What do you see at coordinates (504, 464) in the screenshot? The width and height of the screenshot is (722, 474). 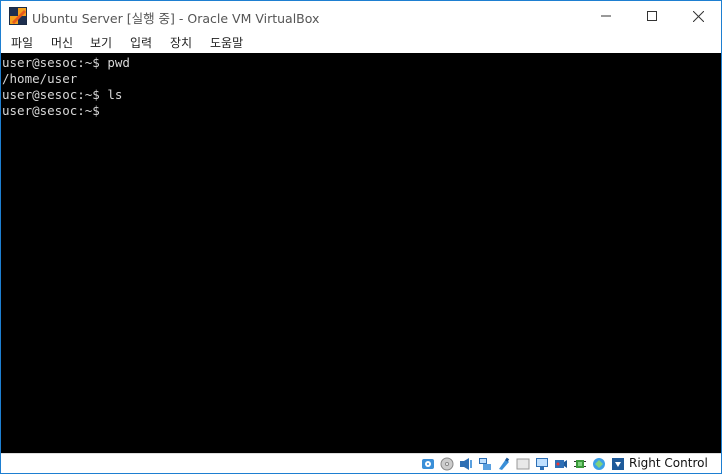 I see `usb-icon` at bounding box center [504, 464].